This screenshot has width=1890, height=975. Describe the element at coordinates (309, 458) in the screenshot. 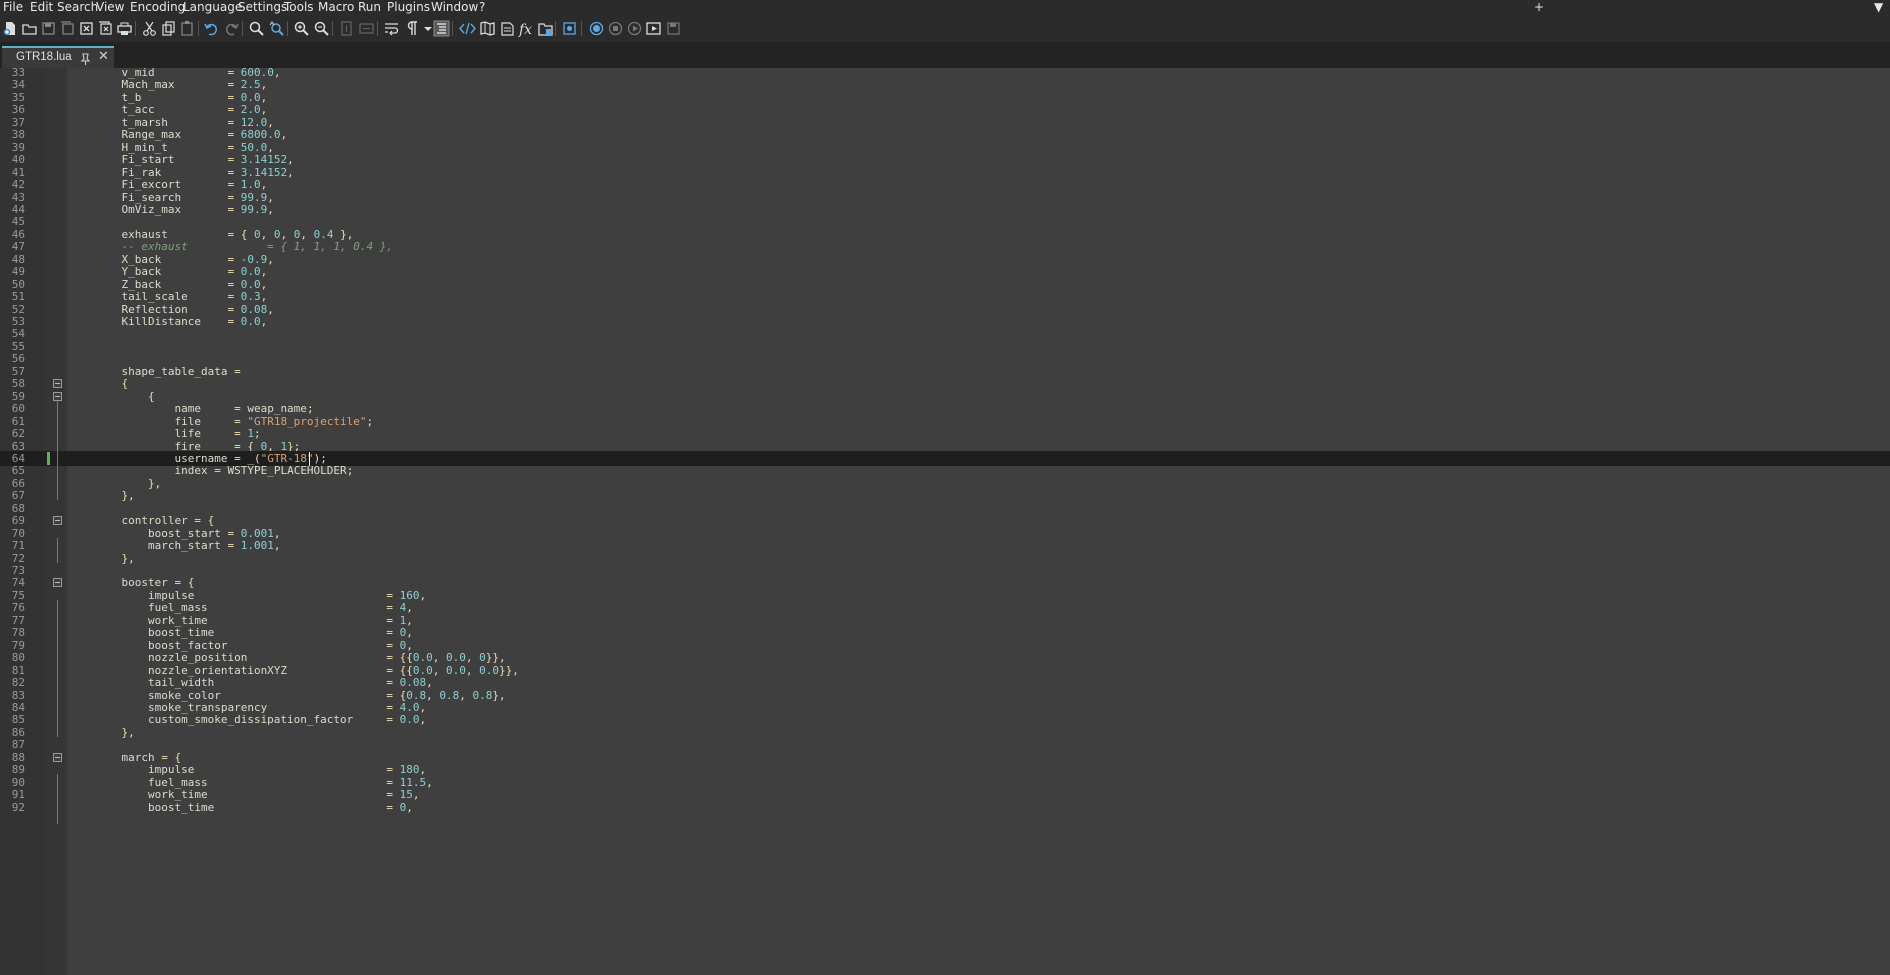

I see `text-caret` at that location.